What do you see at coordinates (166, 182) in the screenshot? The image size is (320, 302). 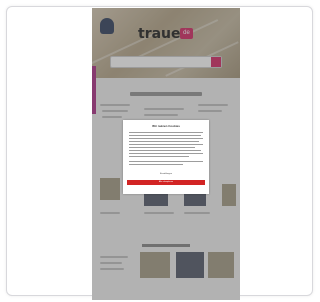 I see `accept-all-button: Alle akzeptieren` at bounding box center [166, 182].